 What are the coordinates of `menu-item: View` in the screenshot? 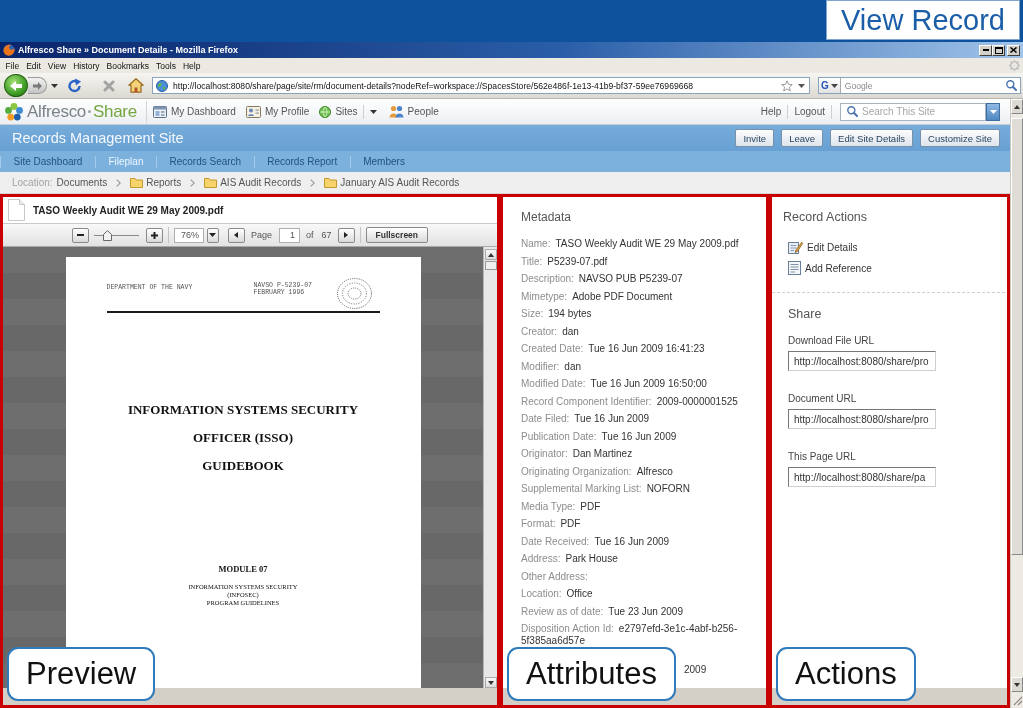 It's located at (57, 65).